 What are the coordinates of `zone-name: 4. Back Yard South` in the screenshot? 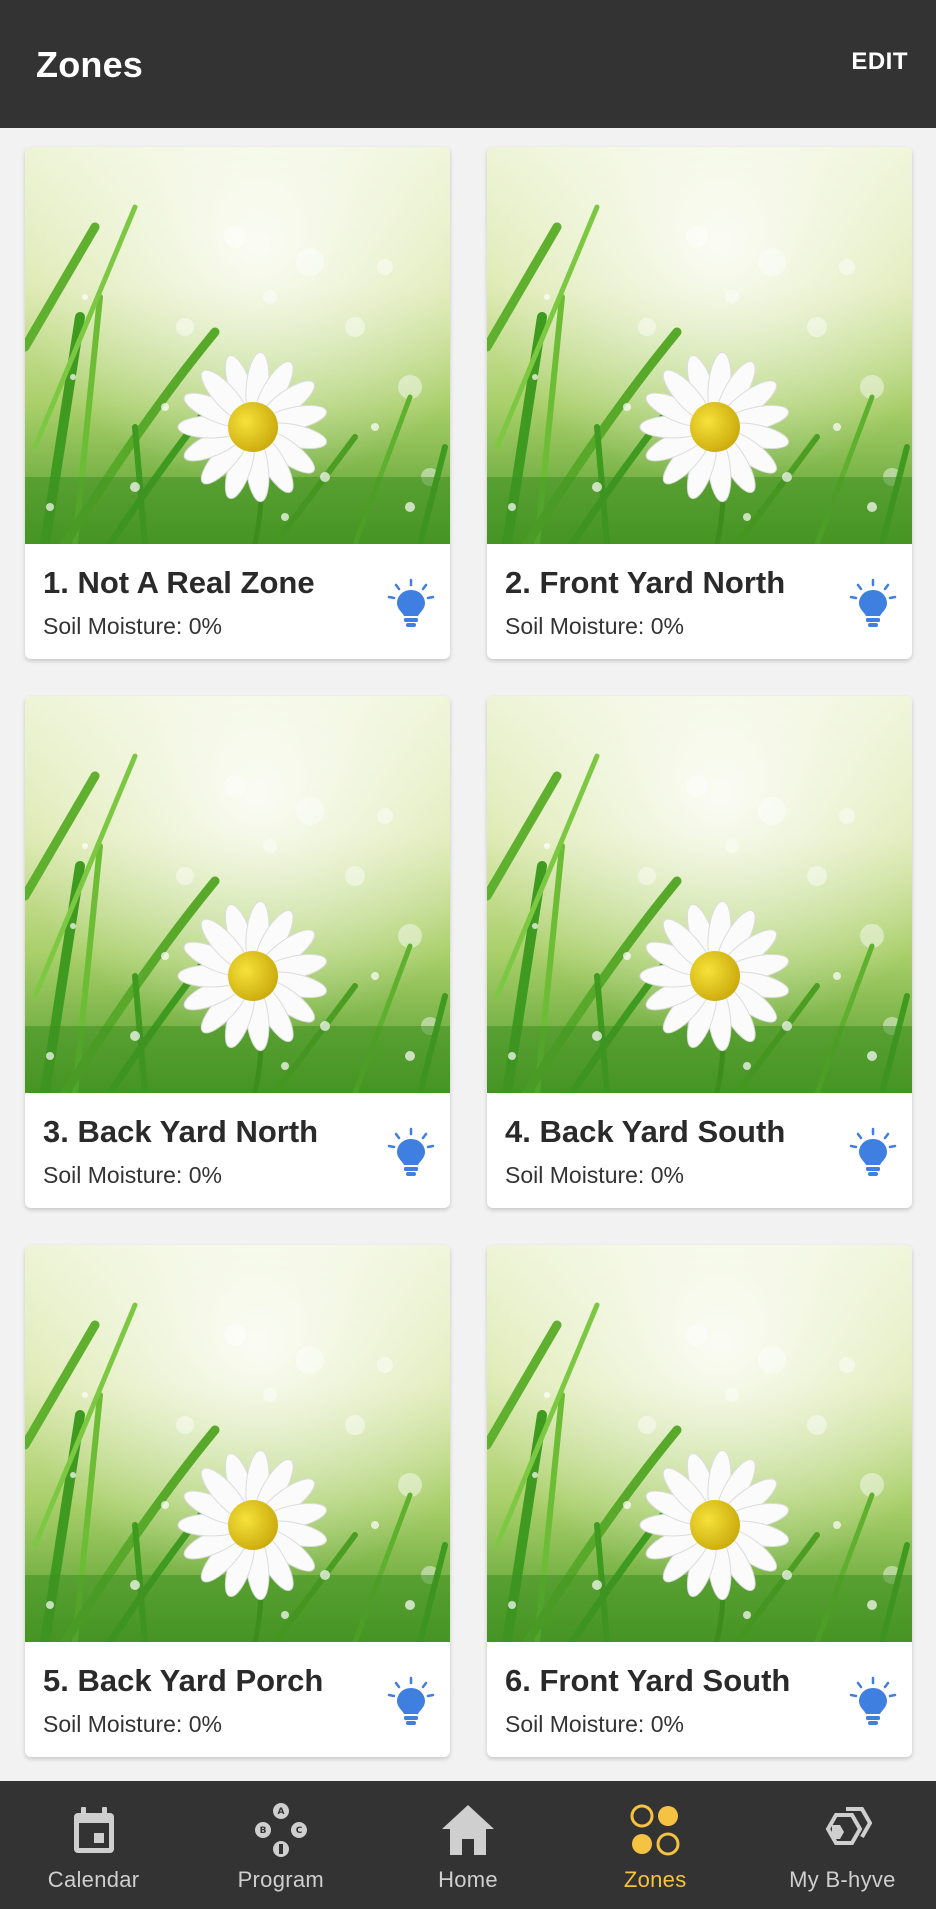 It's located at (645, 1131).